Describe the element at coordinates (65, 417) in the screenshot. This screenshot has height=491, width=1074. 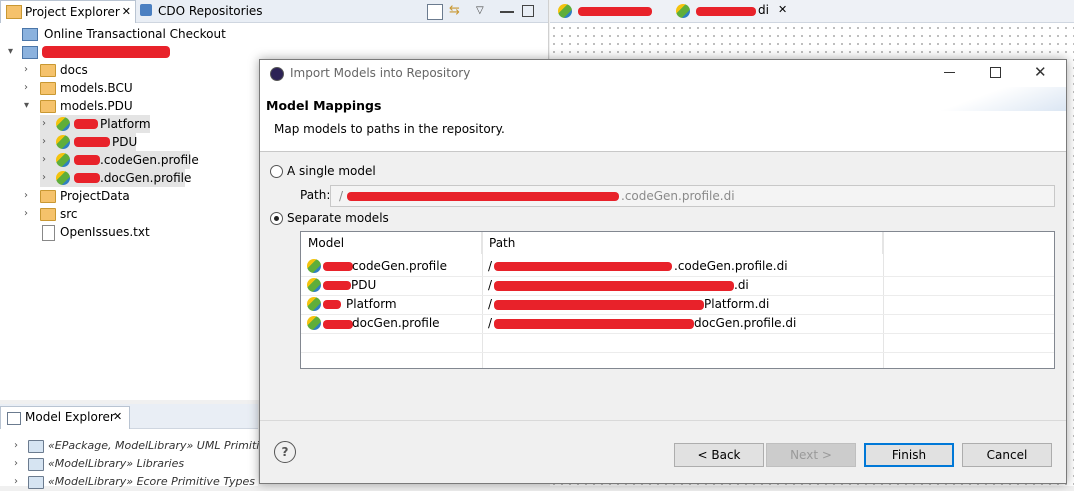
I see `tab-model-explorer: Model Explorer ✕` at that location.